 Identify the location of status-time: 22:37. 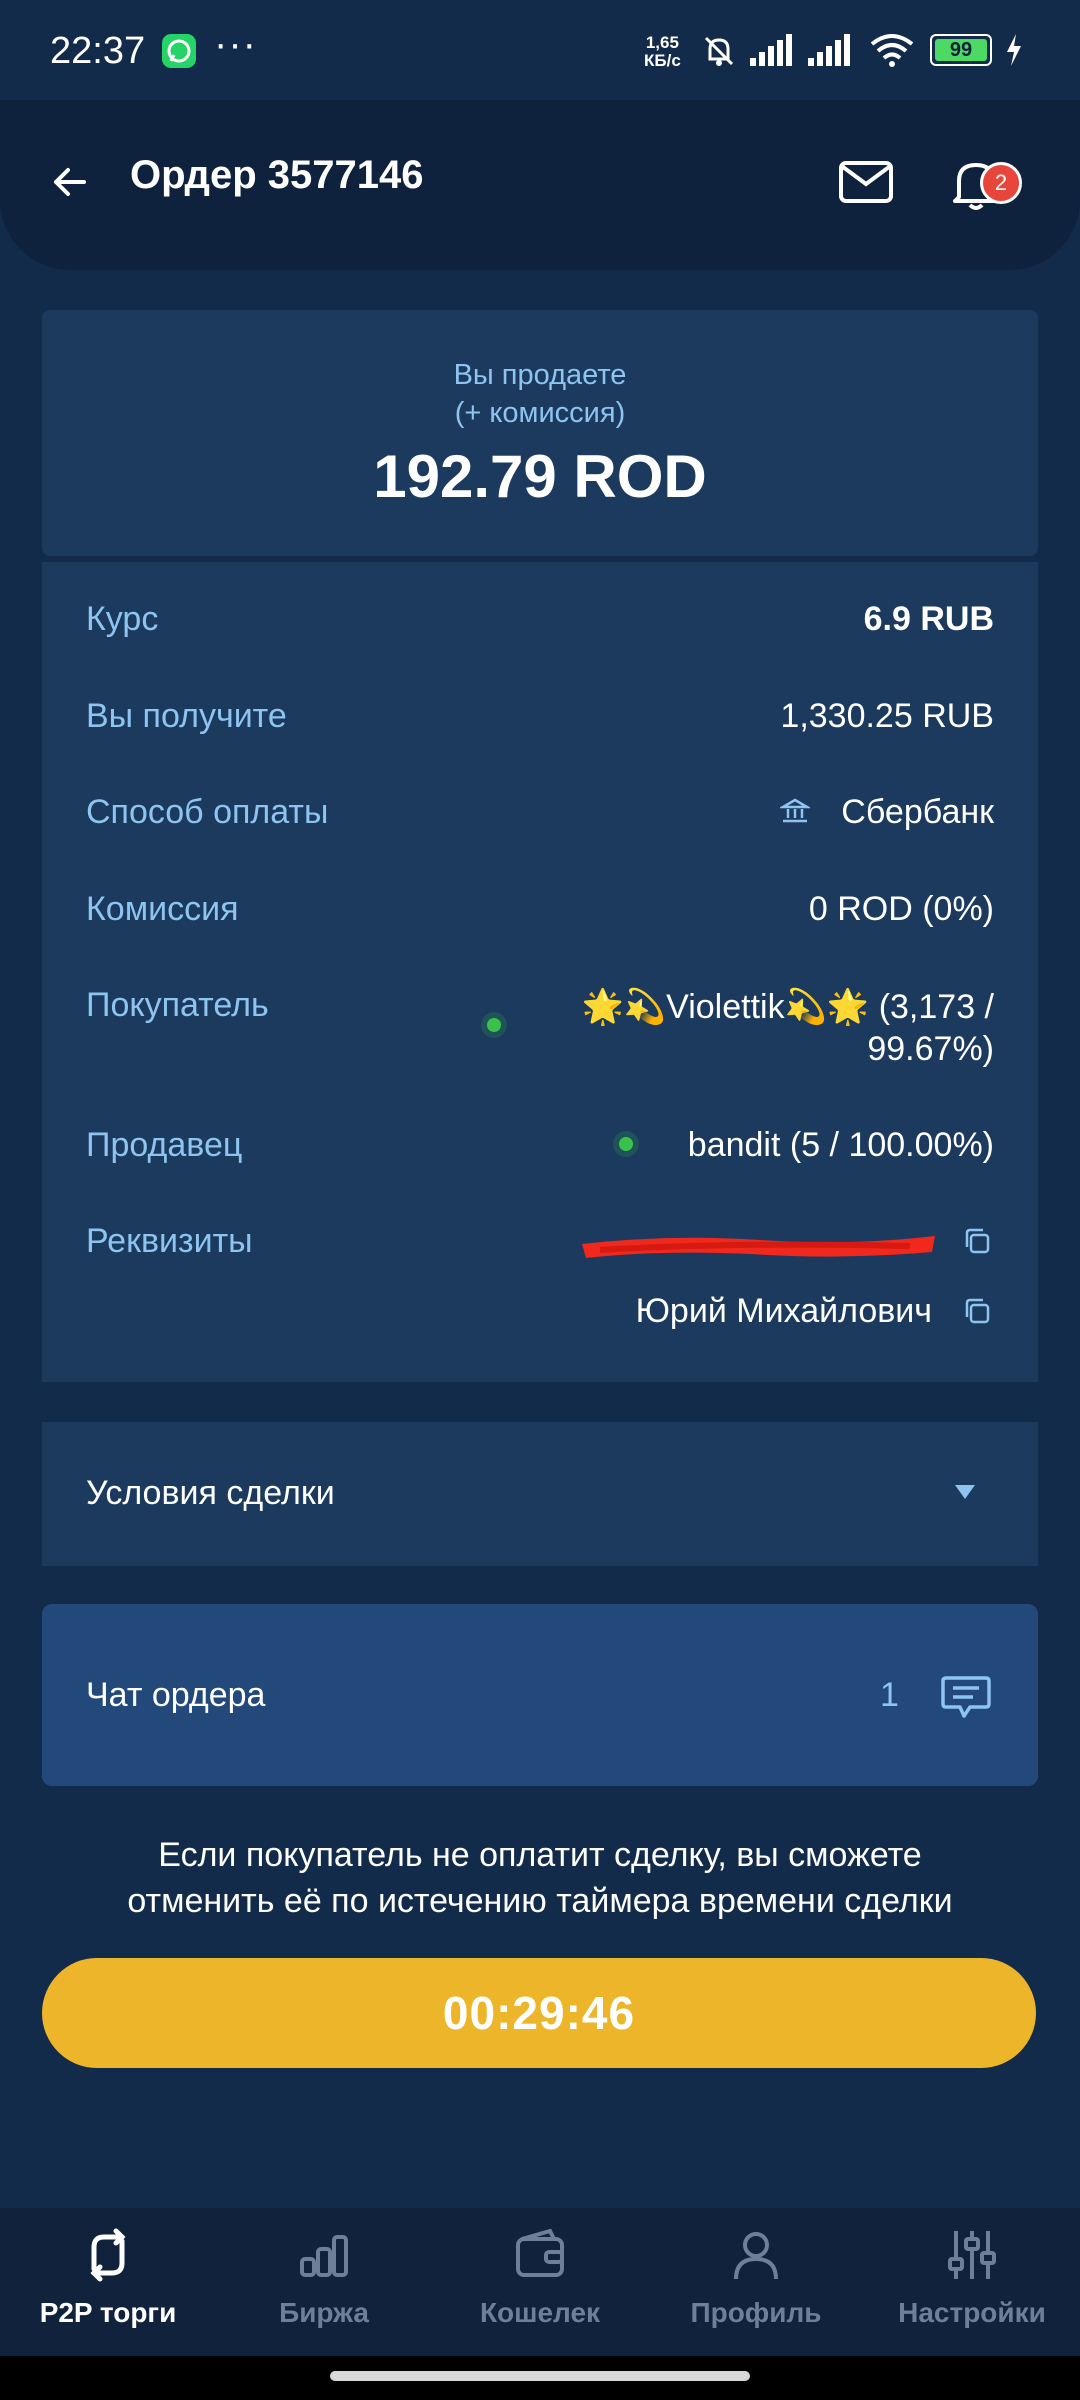
(98, 51).